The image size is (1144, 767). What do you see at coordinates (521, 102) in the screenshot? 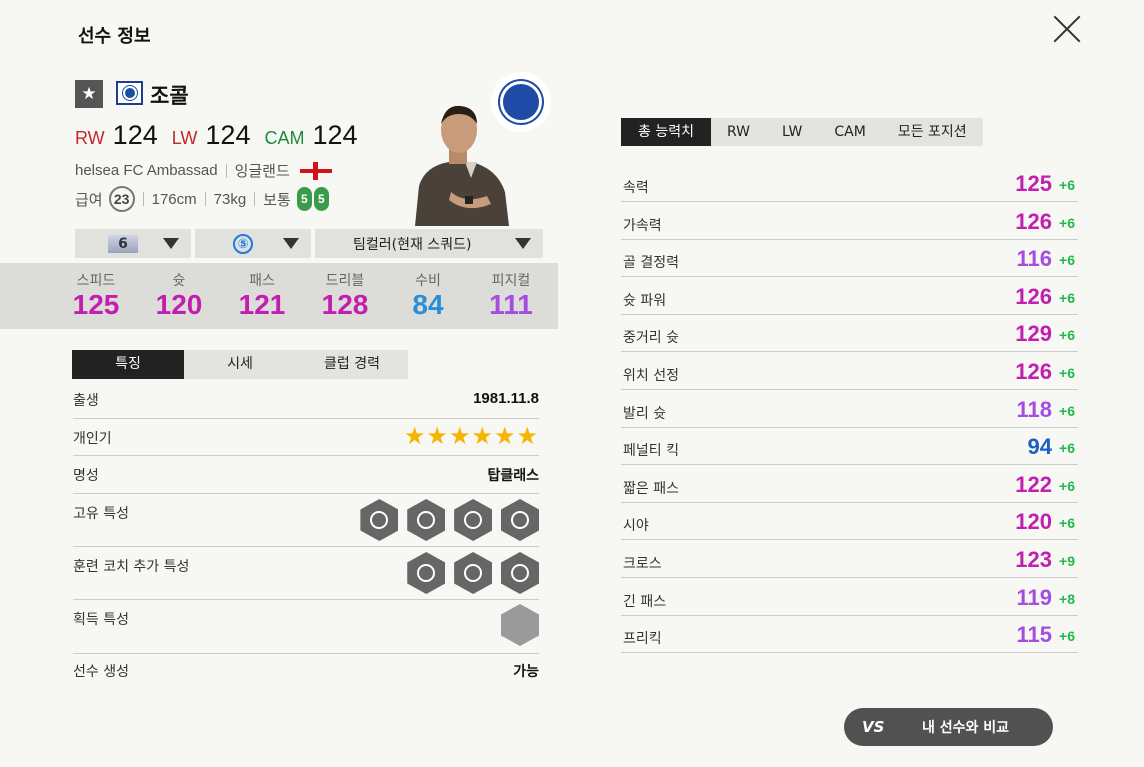
I see `club-crest-icon` at bounding box center [521, 102].